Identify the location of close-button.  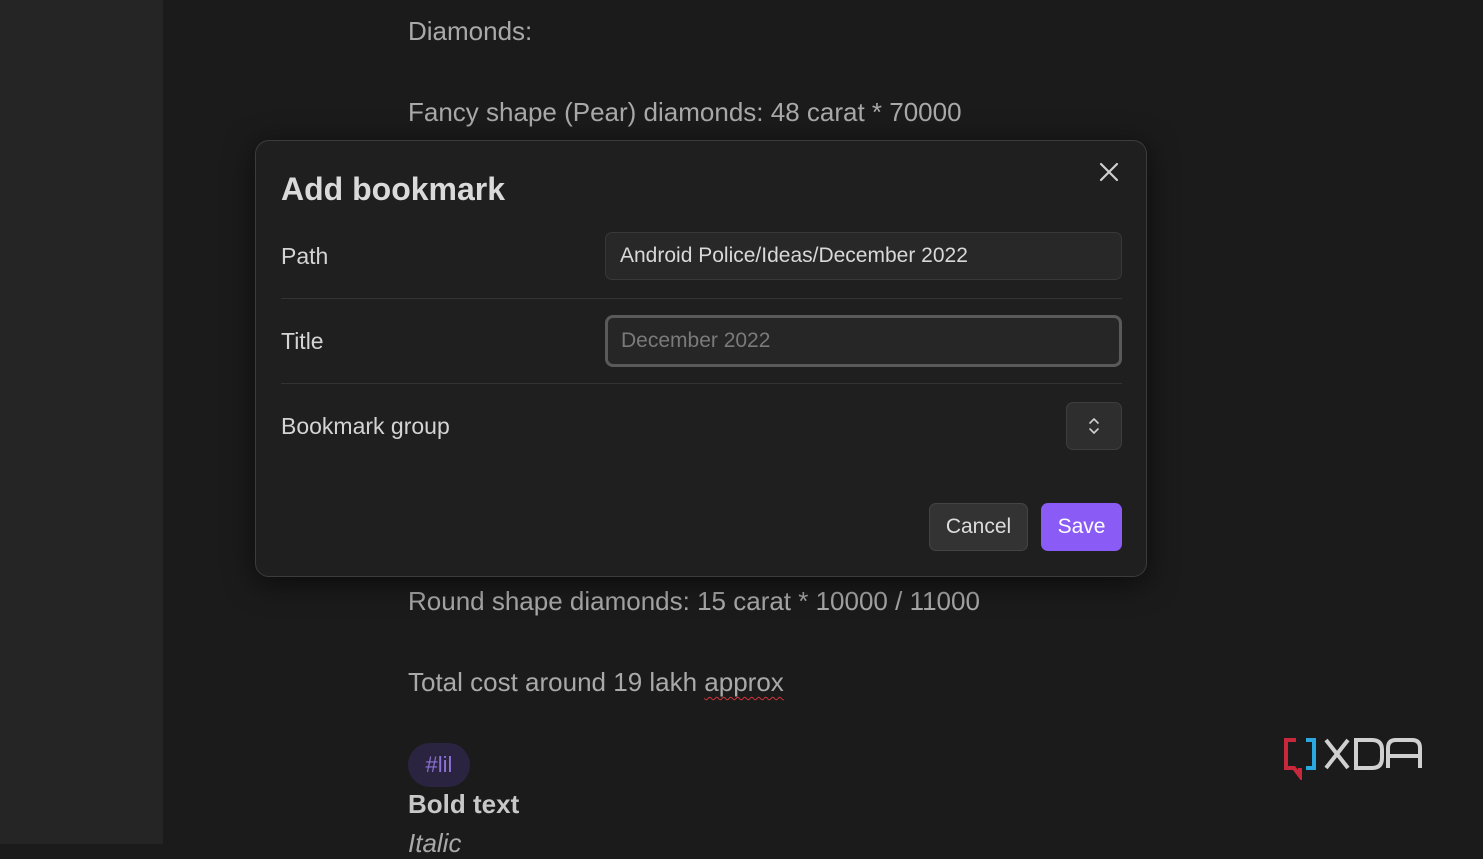
(1109, 172).